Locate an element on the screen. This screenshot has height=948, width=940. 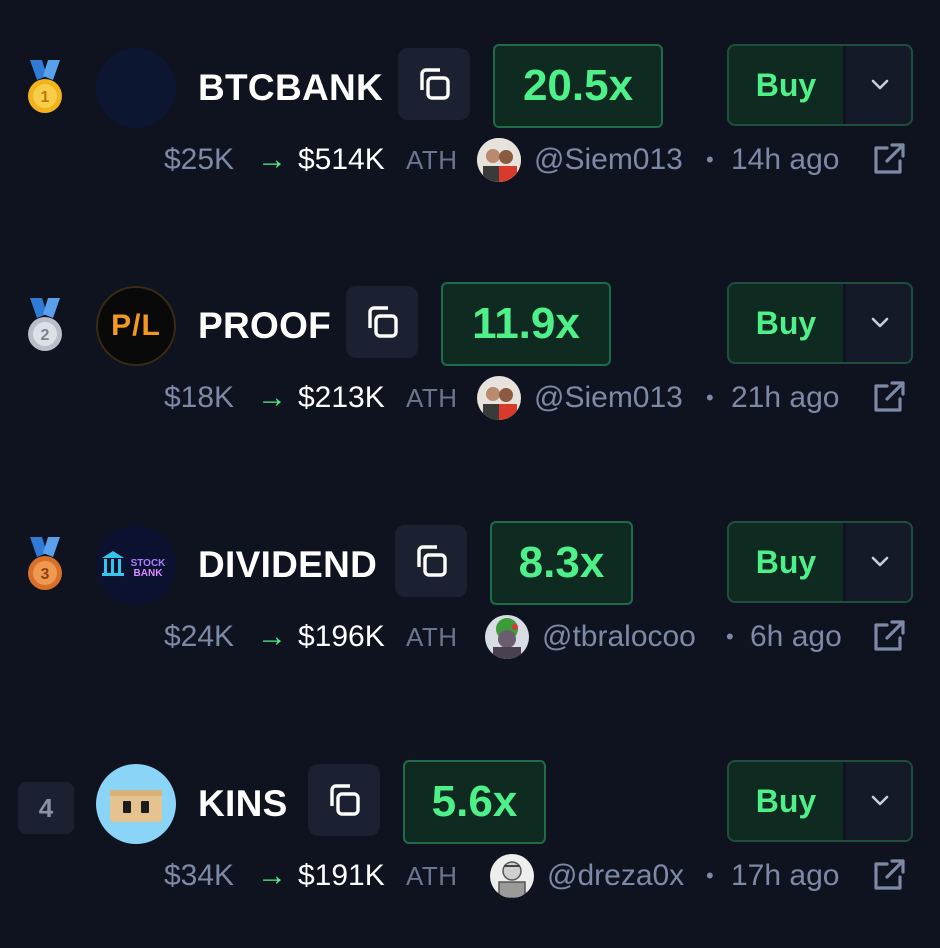
time-ago: 14h ago is located at coordinates (785, 159).